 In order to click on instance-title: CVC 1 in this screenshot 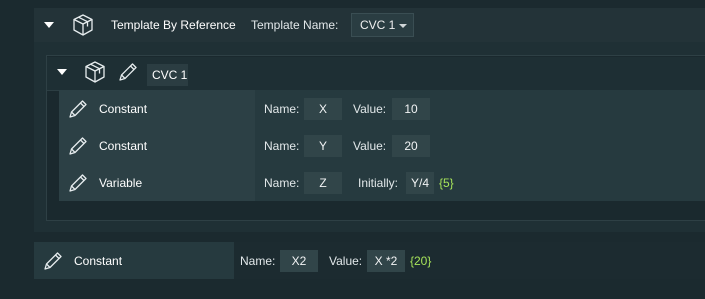, I will do `click(170, 75)`.